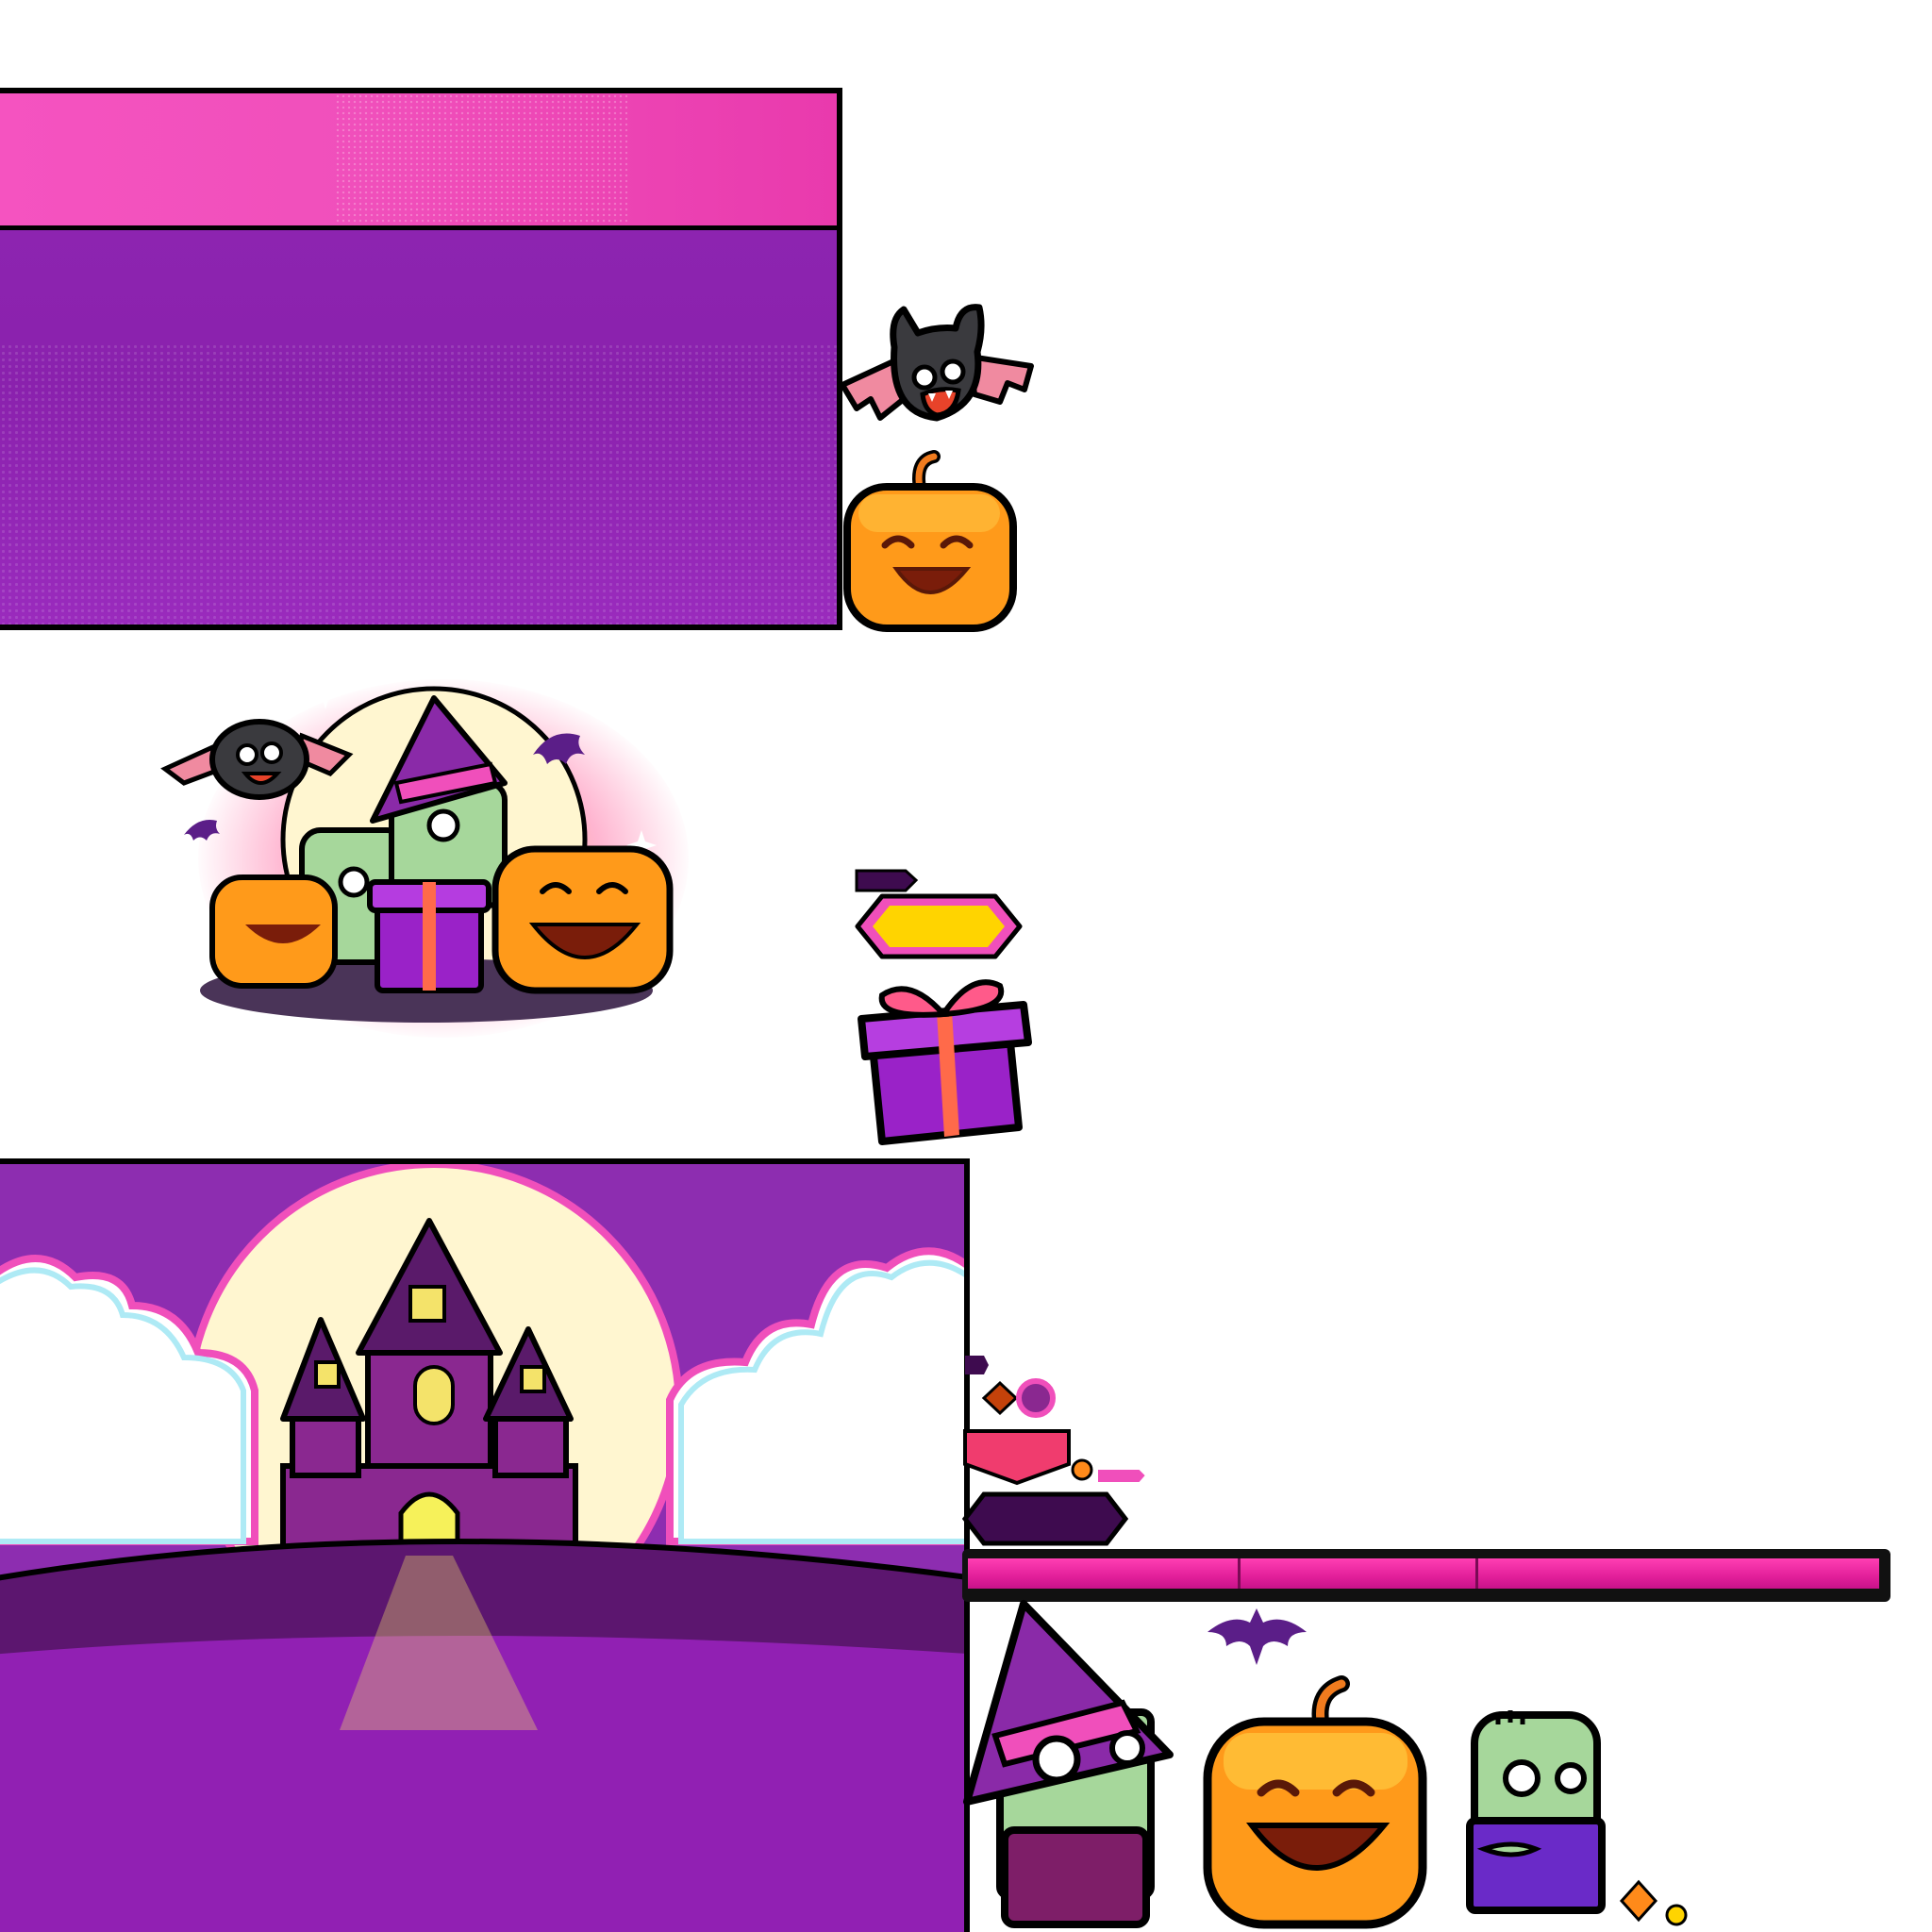  I want to click on gift-icon, so click(946, 1059).